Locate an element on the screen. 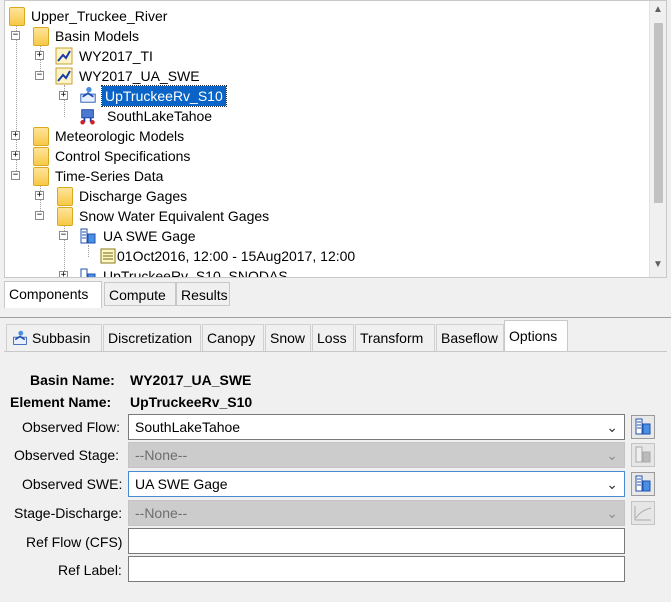  observed-stage-label: Observed Stage: is located at coordinates (67, 455).